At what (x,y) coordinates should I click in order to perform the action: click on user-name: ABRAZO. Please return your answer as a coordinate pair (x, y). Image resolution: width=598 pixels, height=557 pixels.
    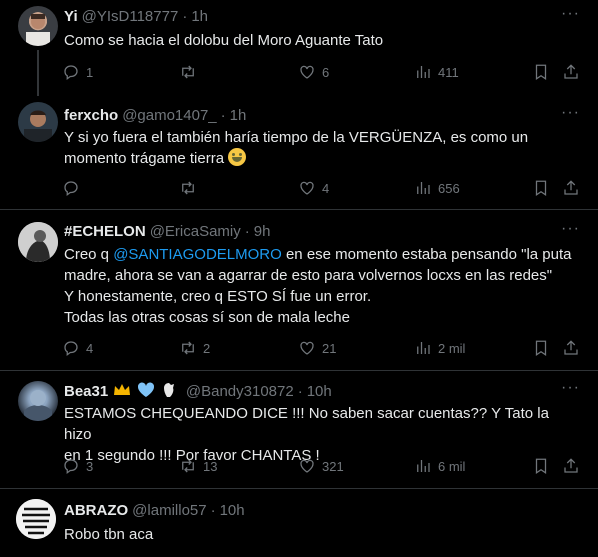
    Looking at the image, I should click on (96, 510).